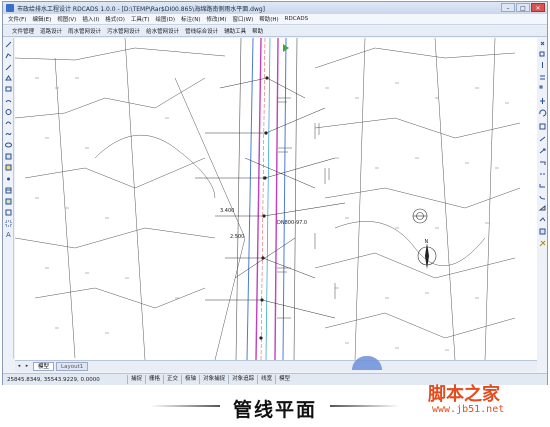 This screenshot has width=550, height=427. I want to click on move-tool-icon, so click(542, 101).